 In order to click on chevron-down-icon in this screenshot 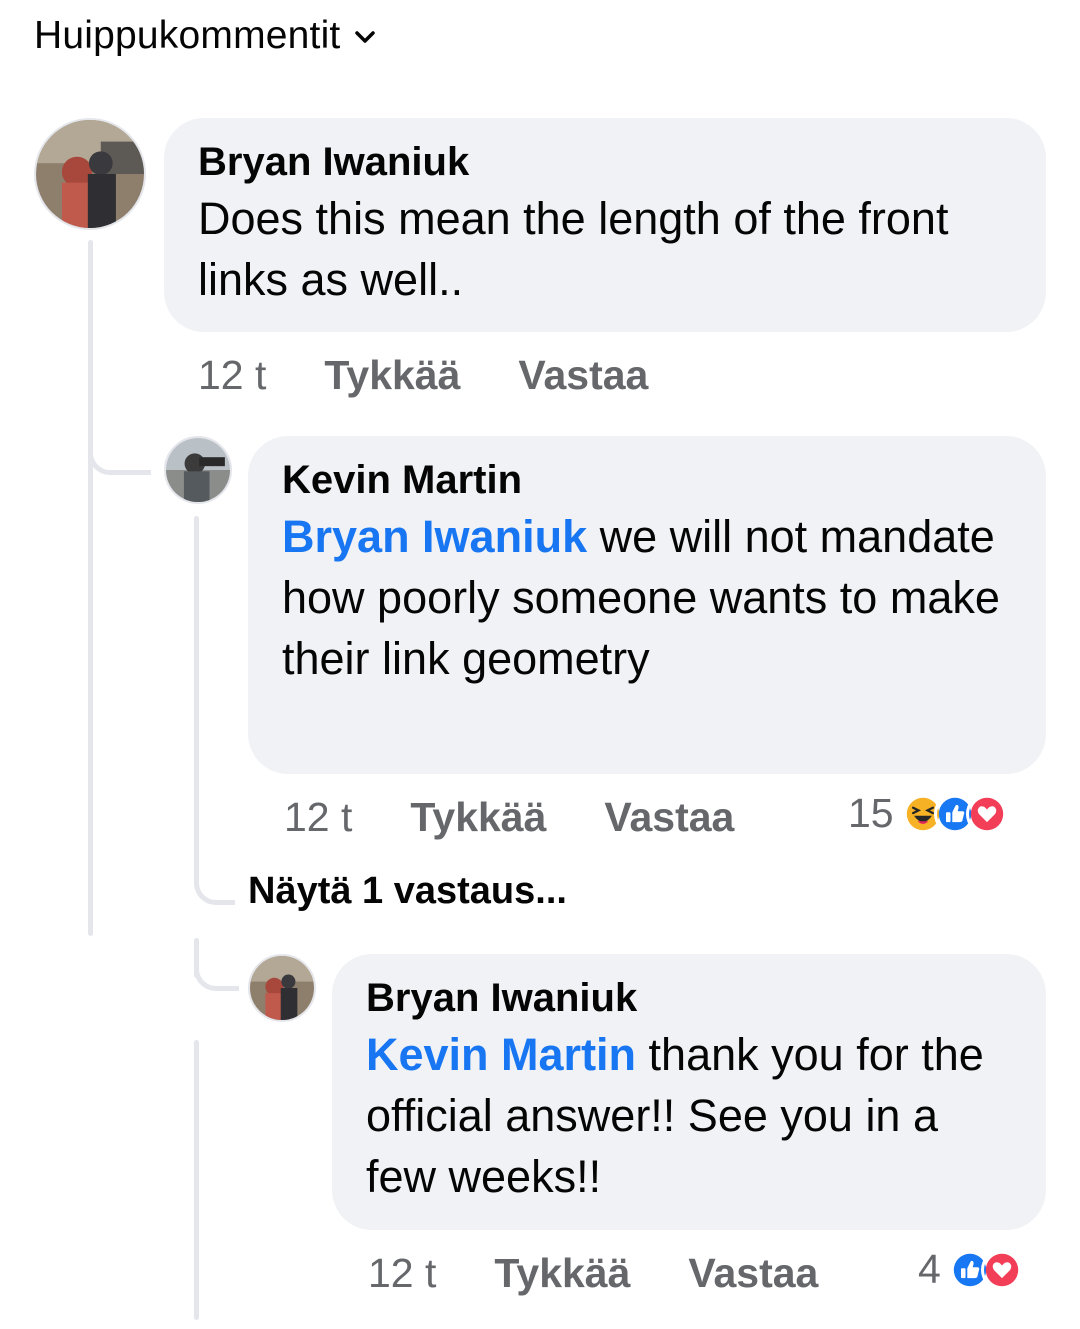, I will do `click(365, 39)`.